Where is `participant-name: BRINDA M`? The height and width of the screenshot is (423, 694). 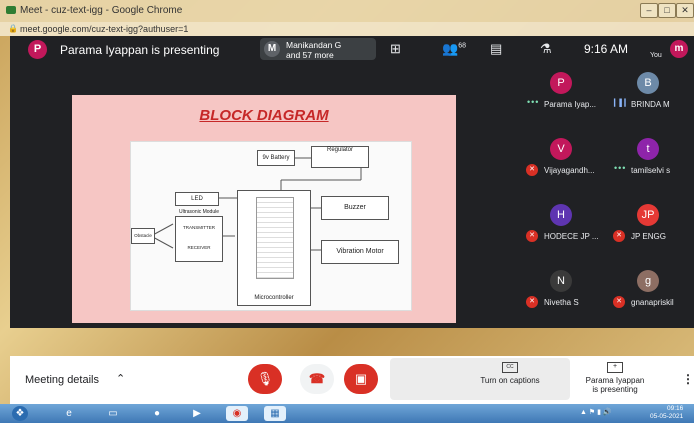
participant-name: BRINDA M is located at coordinates (650, 104).